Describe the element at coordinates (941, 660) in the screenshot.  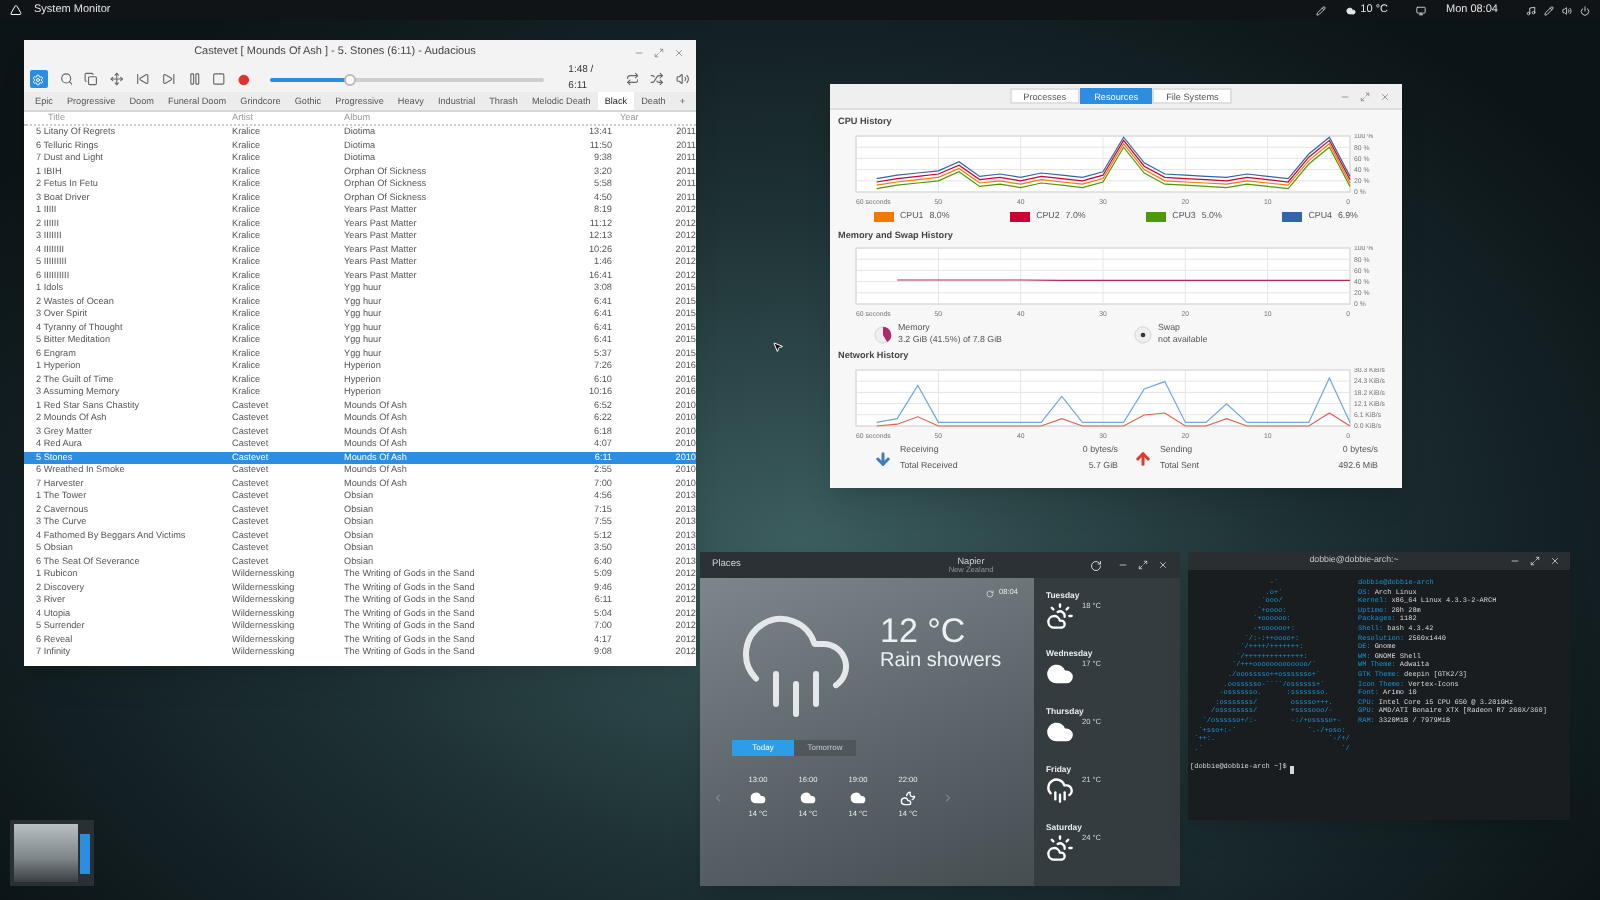
I see `current-condition: Rain showers` at that location.